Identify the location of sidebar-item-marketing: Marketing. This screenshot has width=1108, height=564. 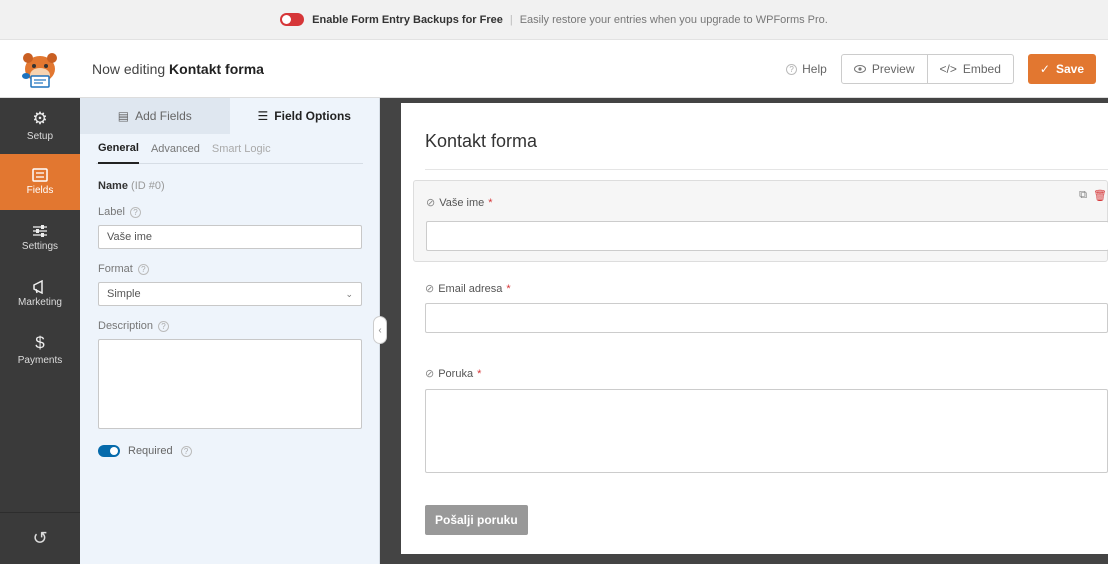
(40, 294).